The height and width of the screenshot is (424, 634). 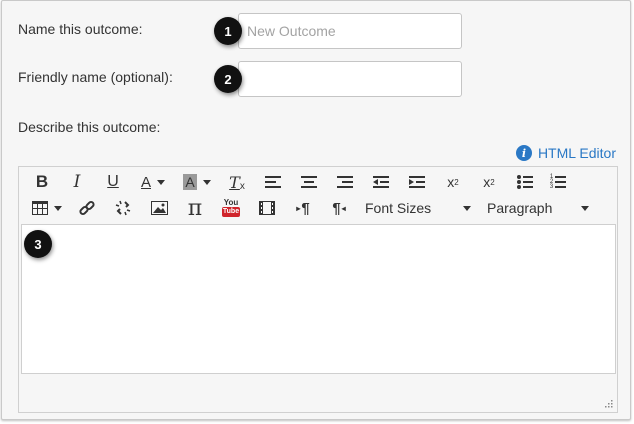 I want to click on underline-icon: U, so click(x=113, y=182).